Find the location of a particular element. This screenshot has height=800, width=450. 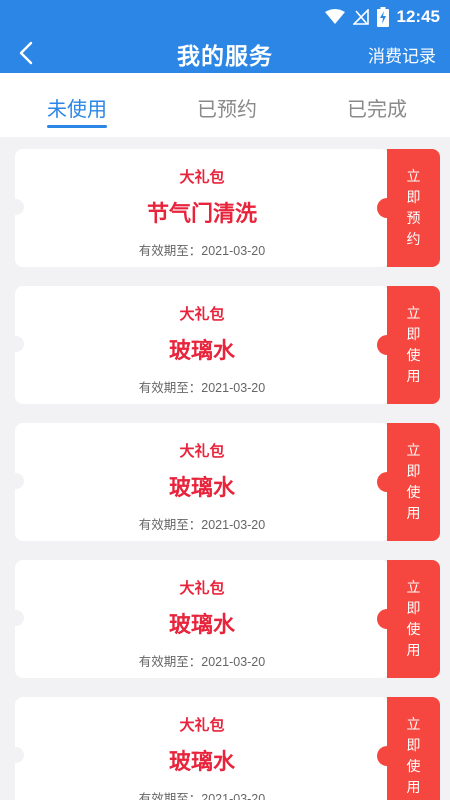

book-now-button: 立即预约 is located at coordinates (408, 208).